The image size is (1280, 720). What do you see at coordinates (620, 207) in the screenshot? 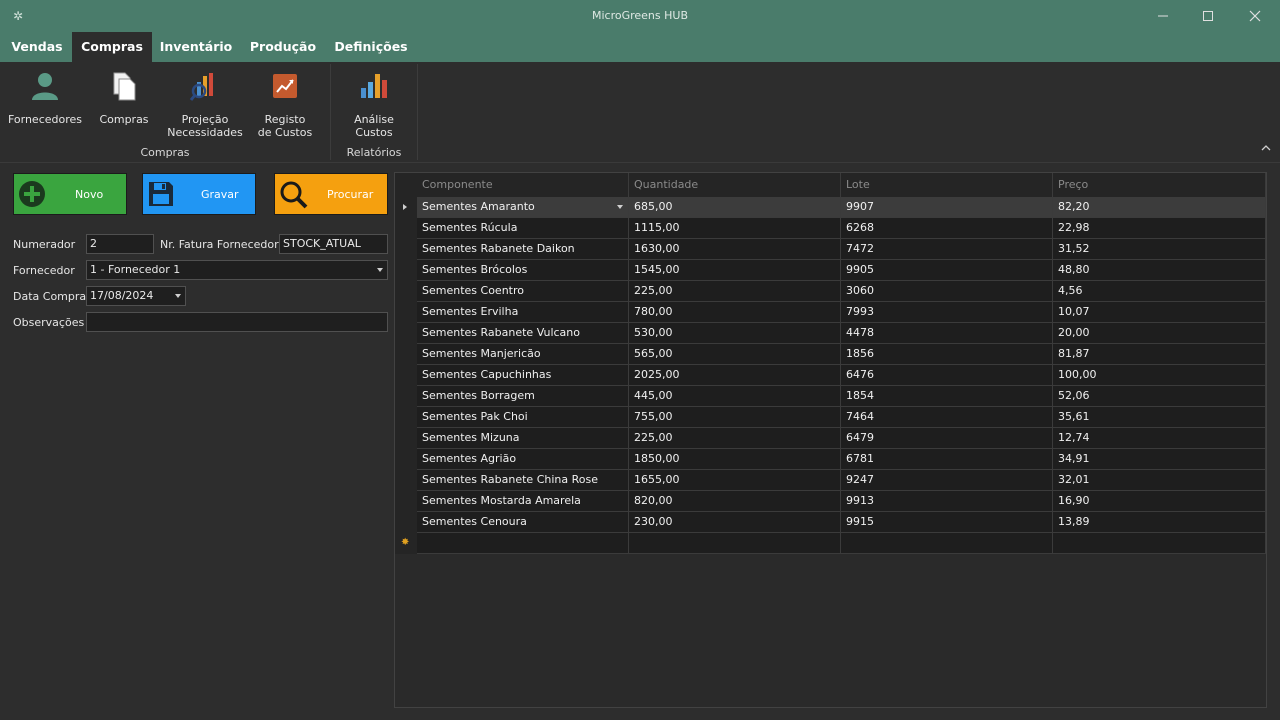
I see `chevron-down-icon` at bounding box center [620, 207].